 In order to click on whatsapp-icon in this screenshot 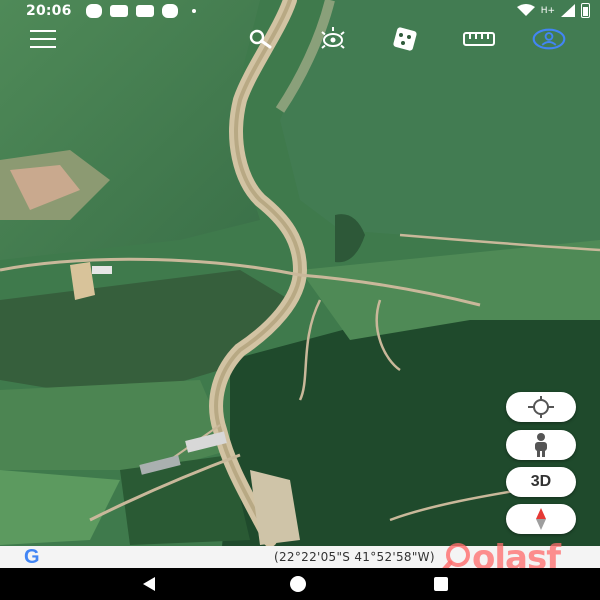, I will do `click(93, 11)`.